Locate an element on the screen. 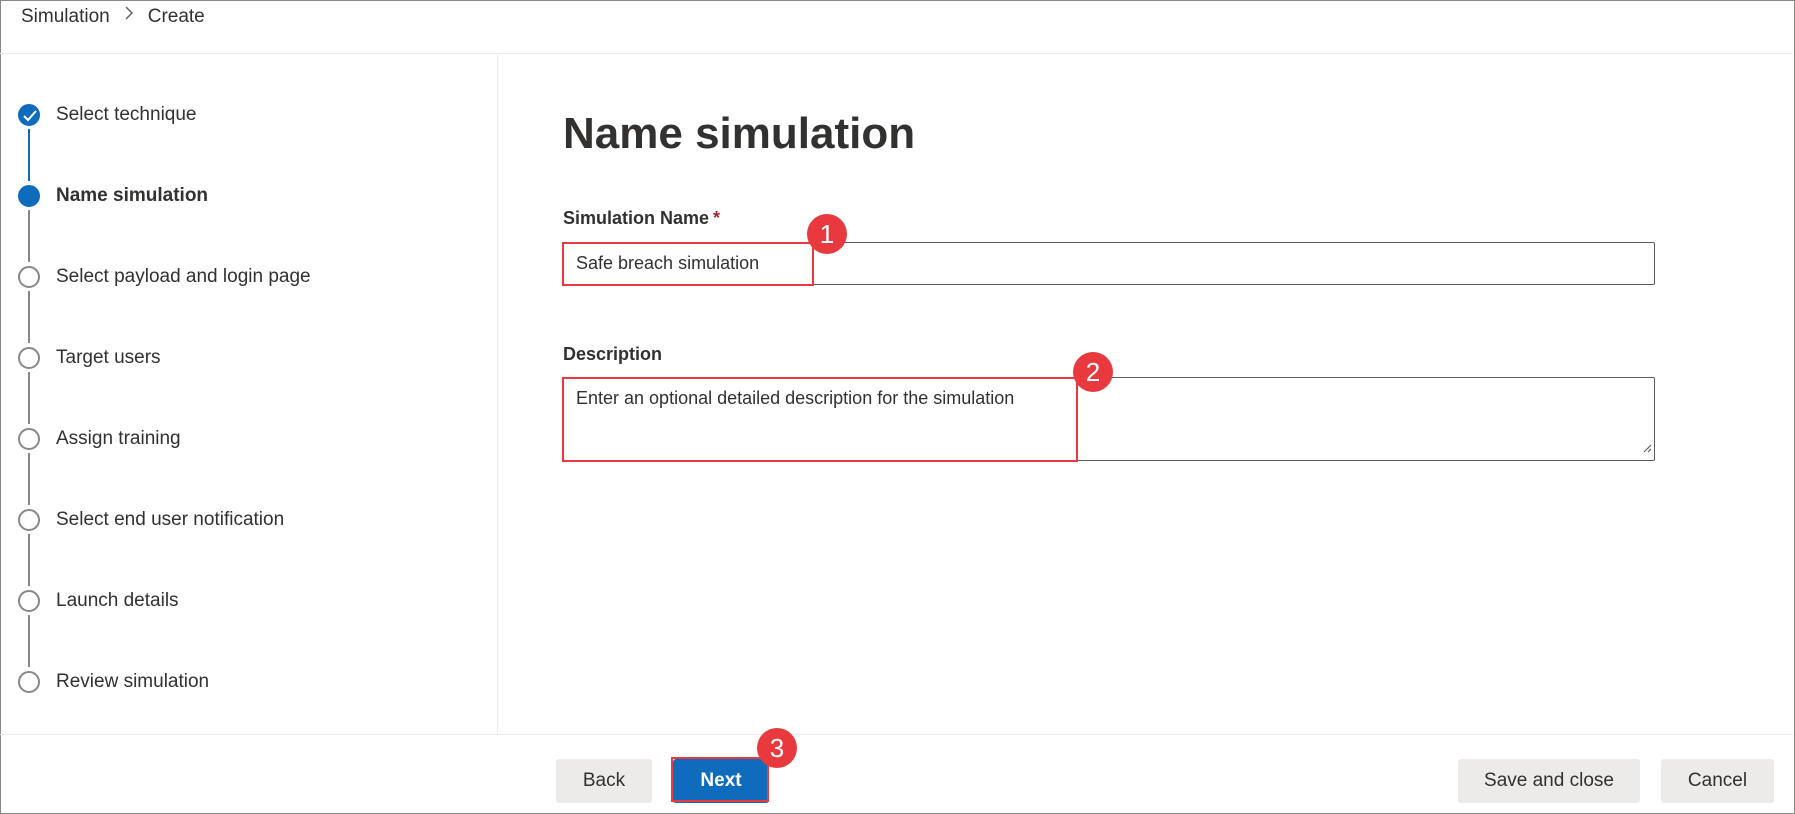 This screenshot has height=814, width=1795. current-step-icon is located at coordinates (29, 196).